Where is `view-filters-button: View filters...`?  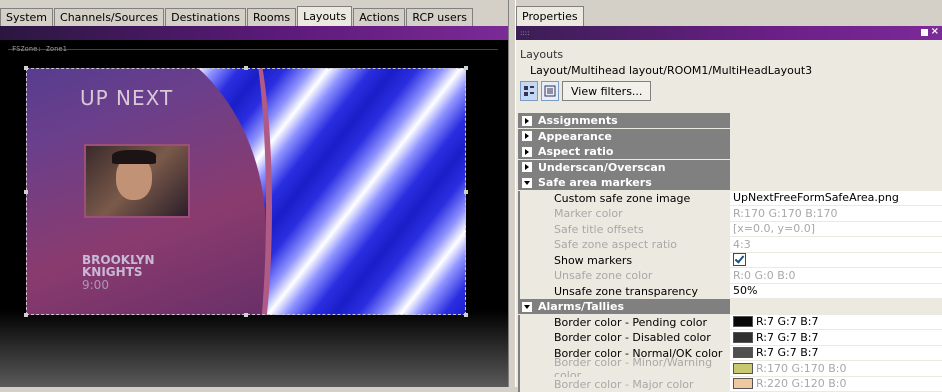
view-filters-button: View filters... is located at coordinates (606, 91).